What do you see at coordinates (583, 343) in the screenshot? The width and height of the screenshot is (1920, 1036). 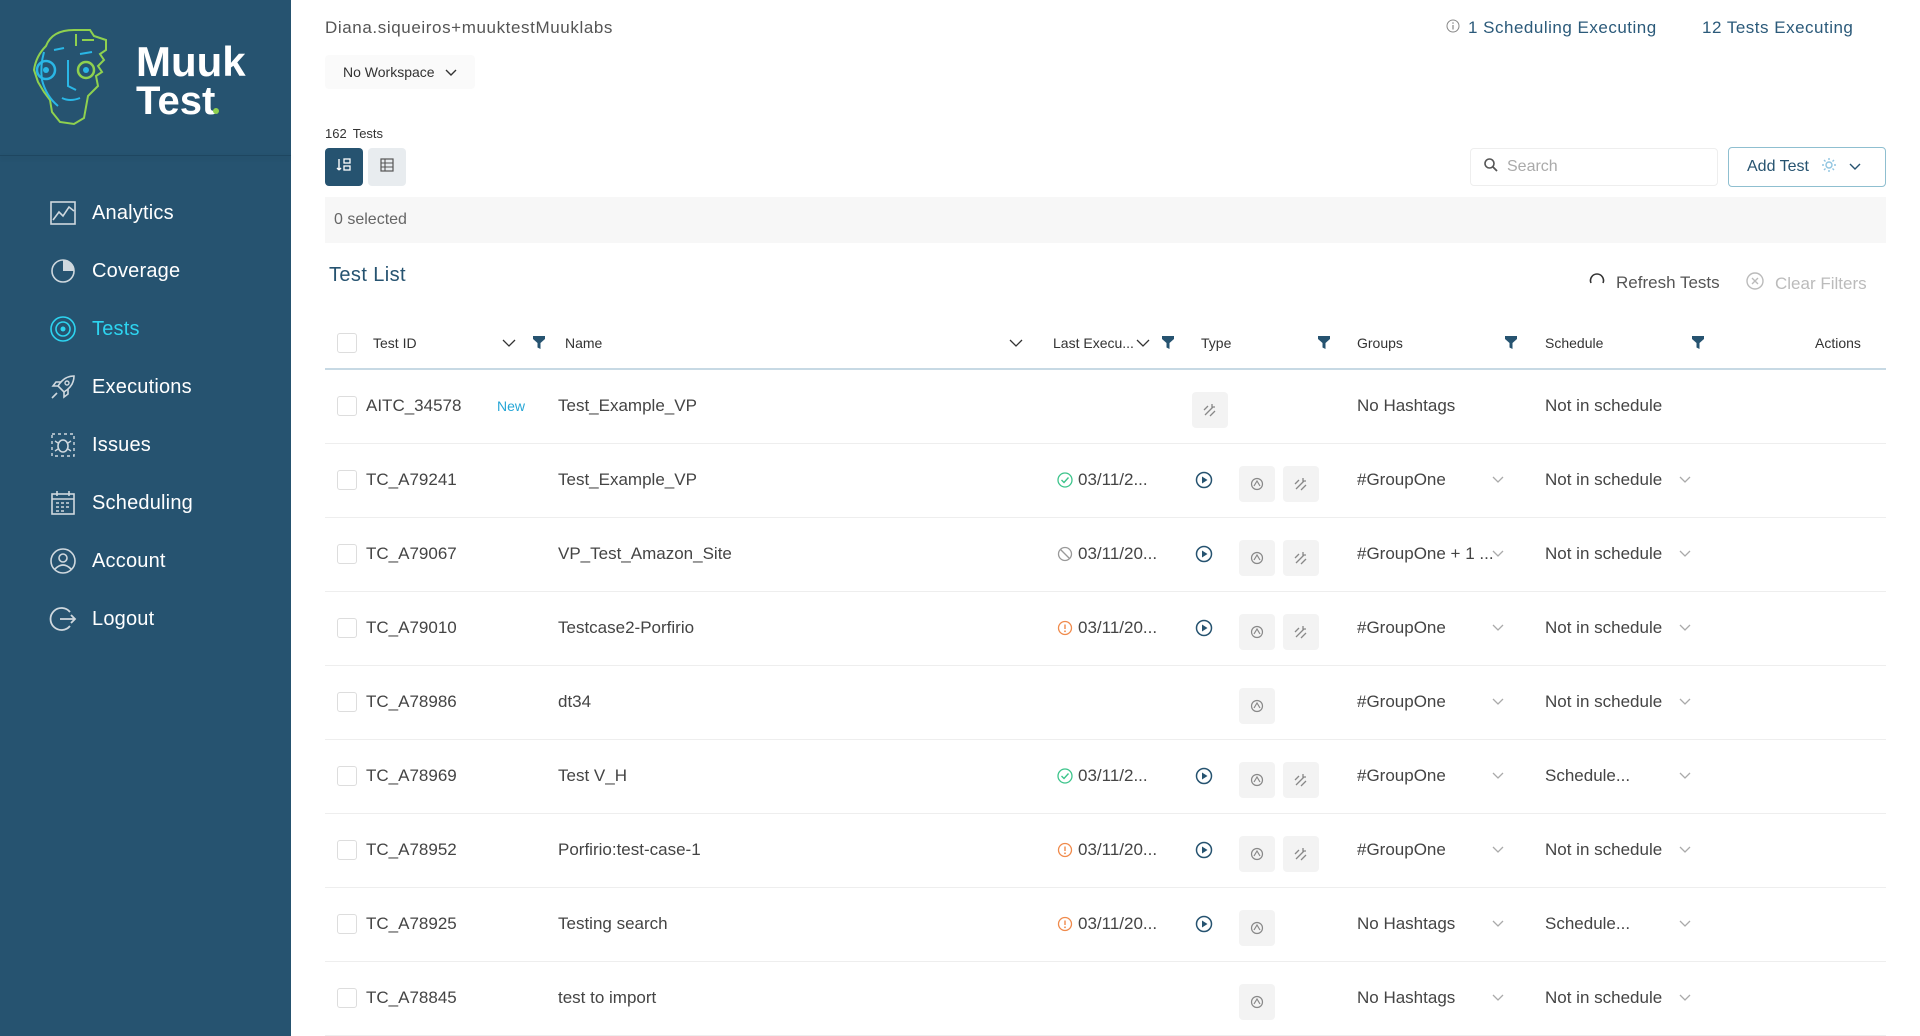 I see `col-name: Name` at bounding box center [583, 343].